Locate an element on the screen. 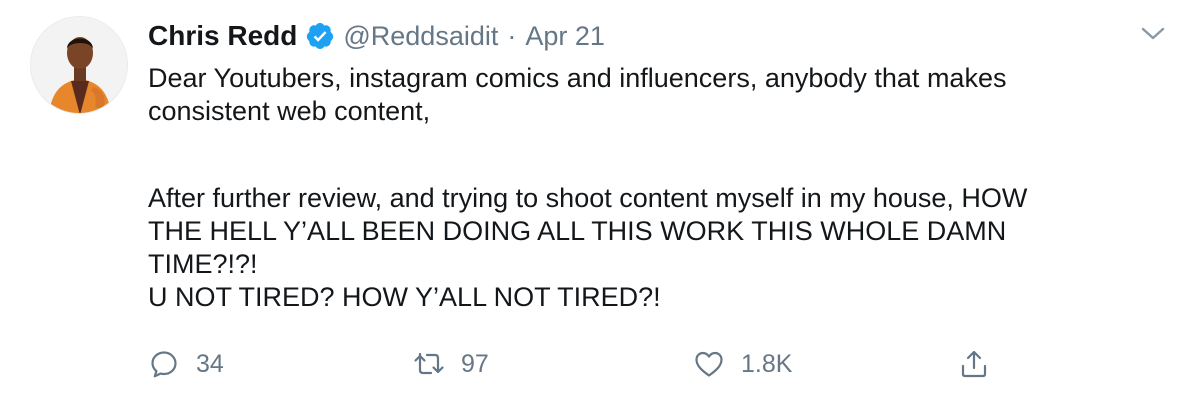 The height and width of the screenshot is (402, 1202). share-icon is located at coordinates (974, 364).